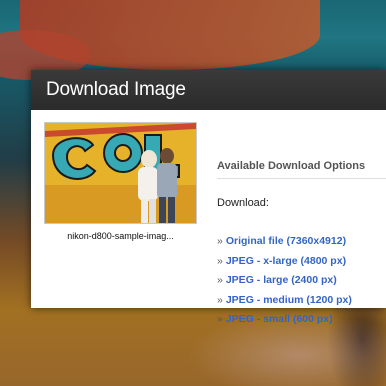 The height and width of the screenshot is (386, 386). I want to click on dialog-title: Download Image, so click(116, 89).